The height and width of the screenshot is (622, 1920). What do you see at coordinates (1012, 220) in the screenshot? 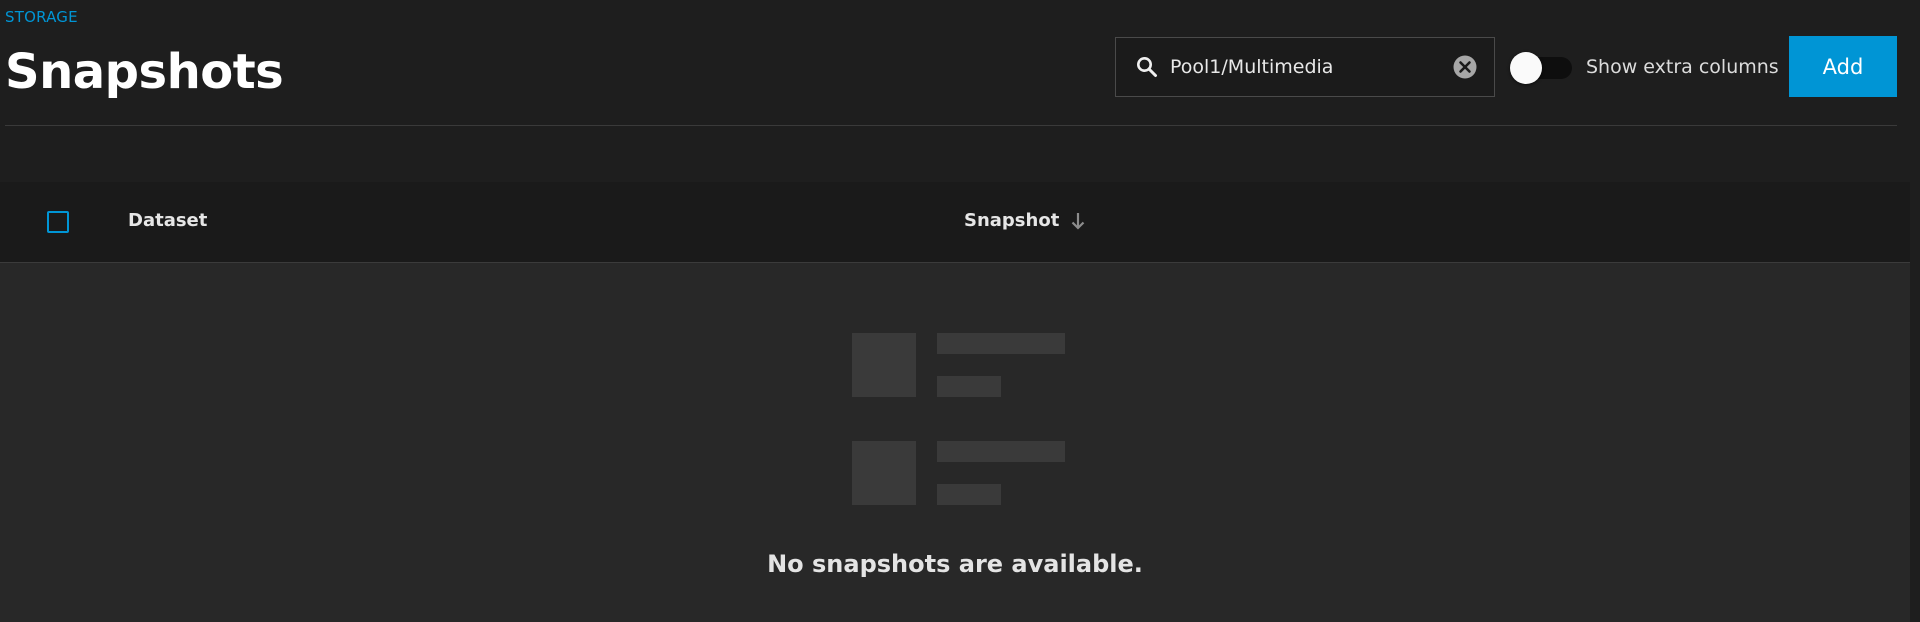
I see `column-header-snapshot-label: Snapshot` at bounding box center [1012, 220].